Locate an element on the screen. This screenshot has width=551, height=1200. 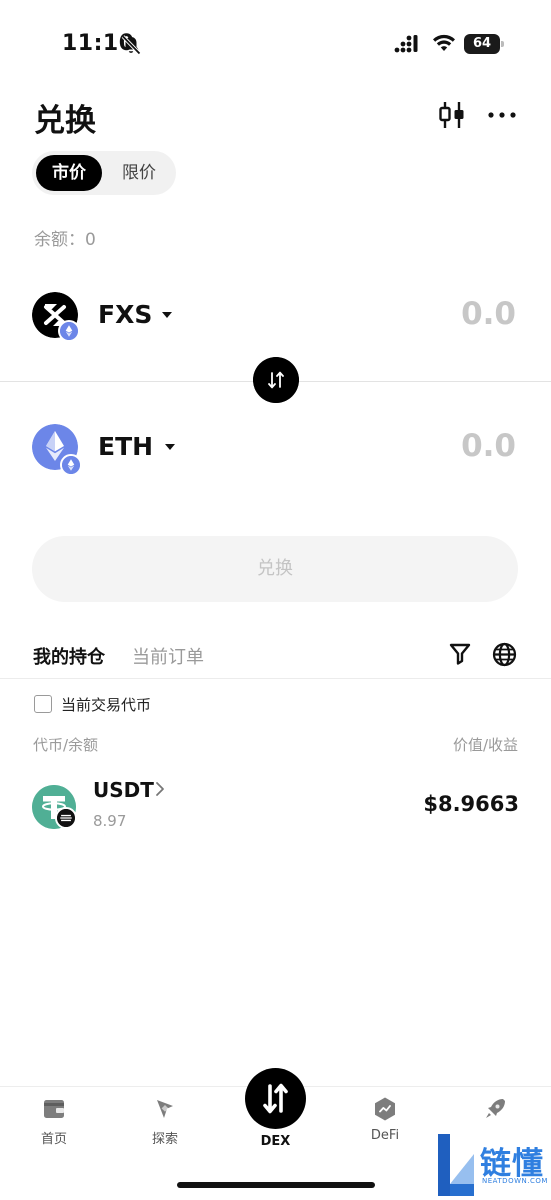
nav-home: 首页 is located at coordinates (54, 1126).